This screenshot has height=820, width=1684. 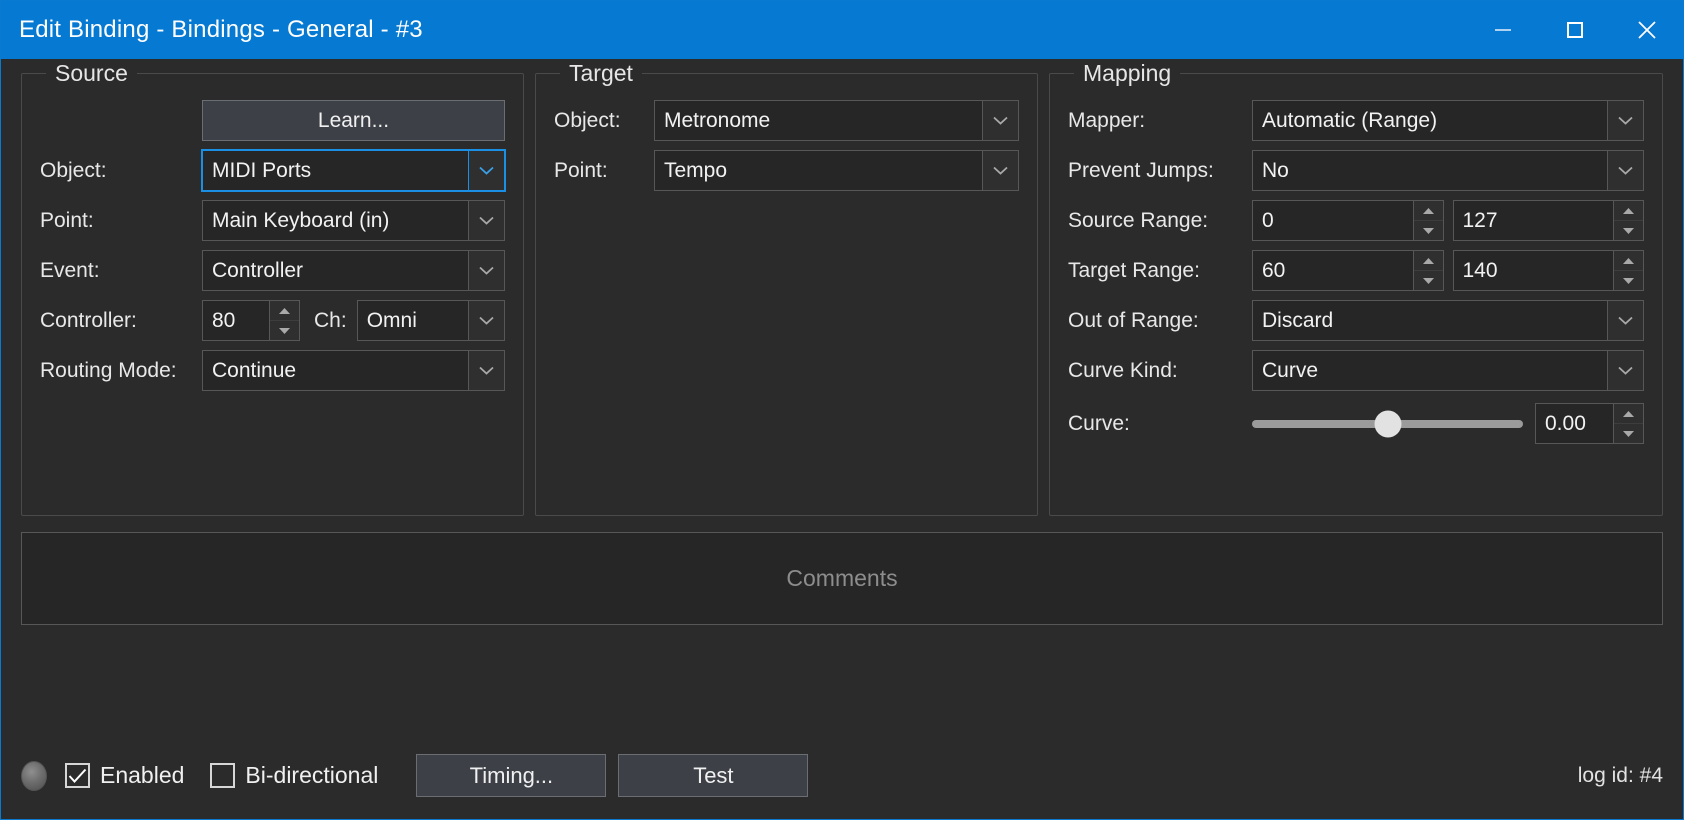 I want to click on source-routing-mode-label: Routing Mode:, so click(x=108, y=370).